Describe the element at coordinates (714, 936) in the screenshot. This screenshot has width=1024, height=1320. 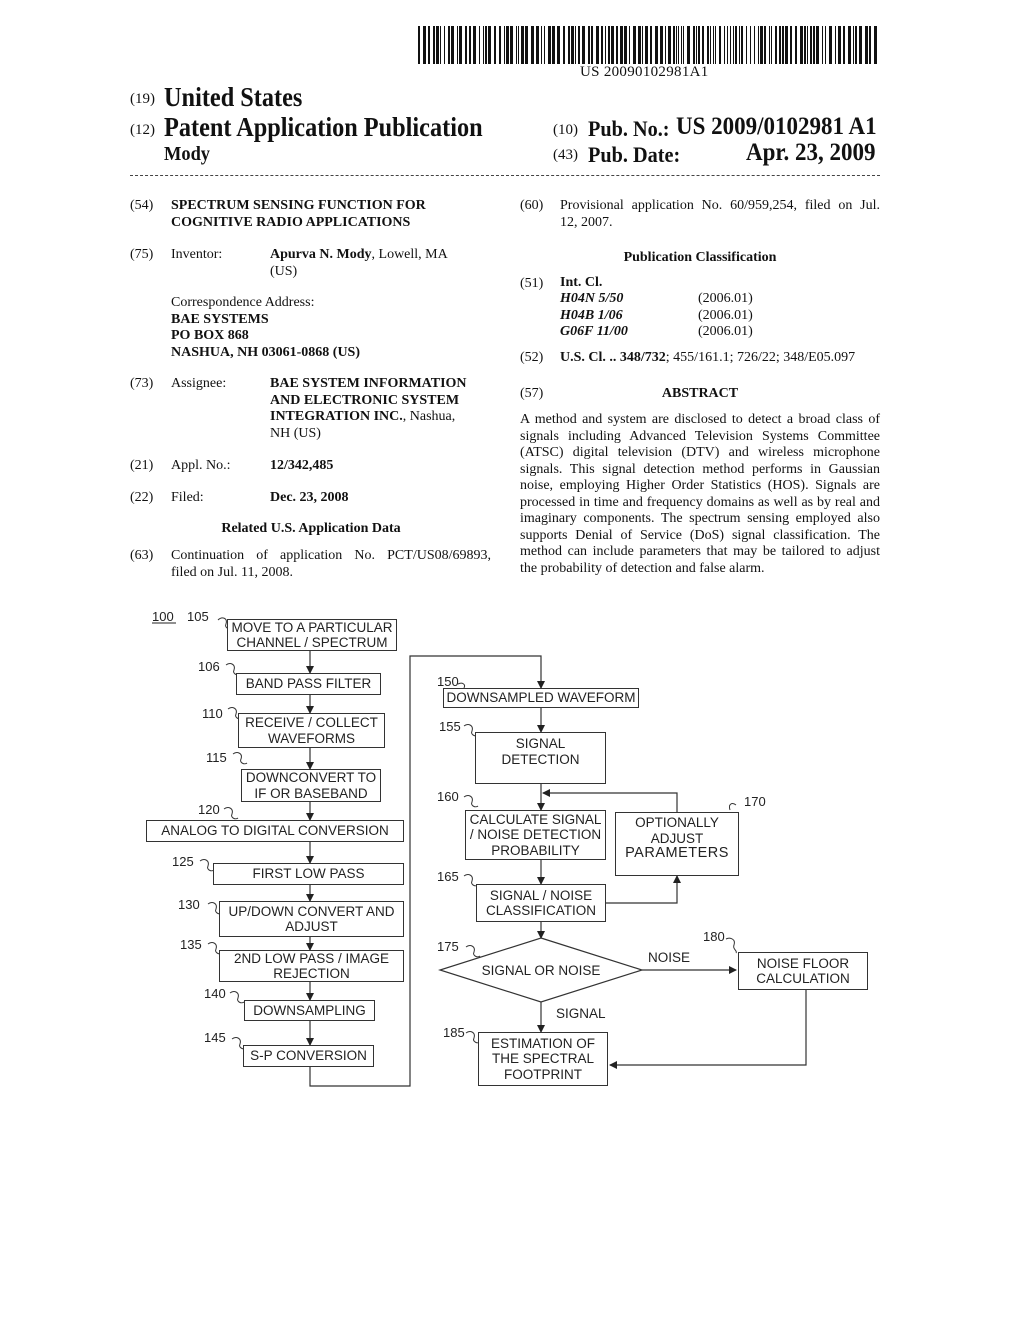
I see `ref-180: 180` at that location.